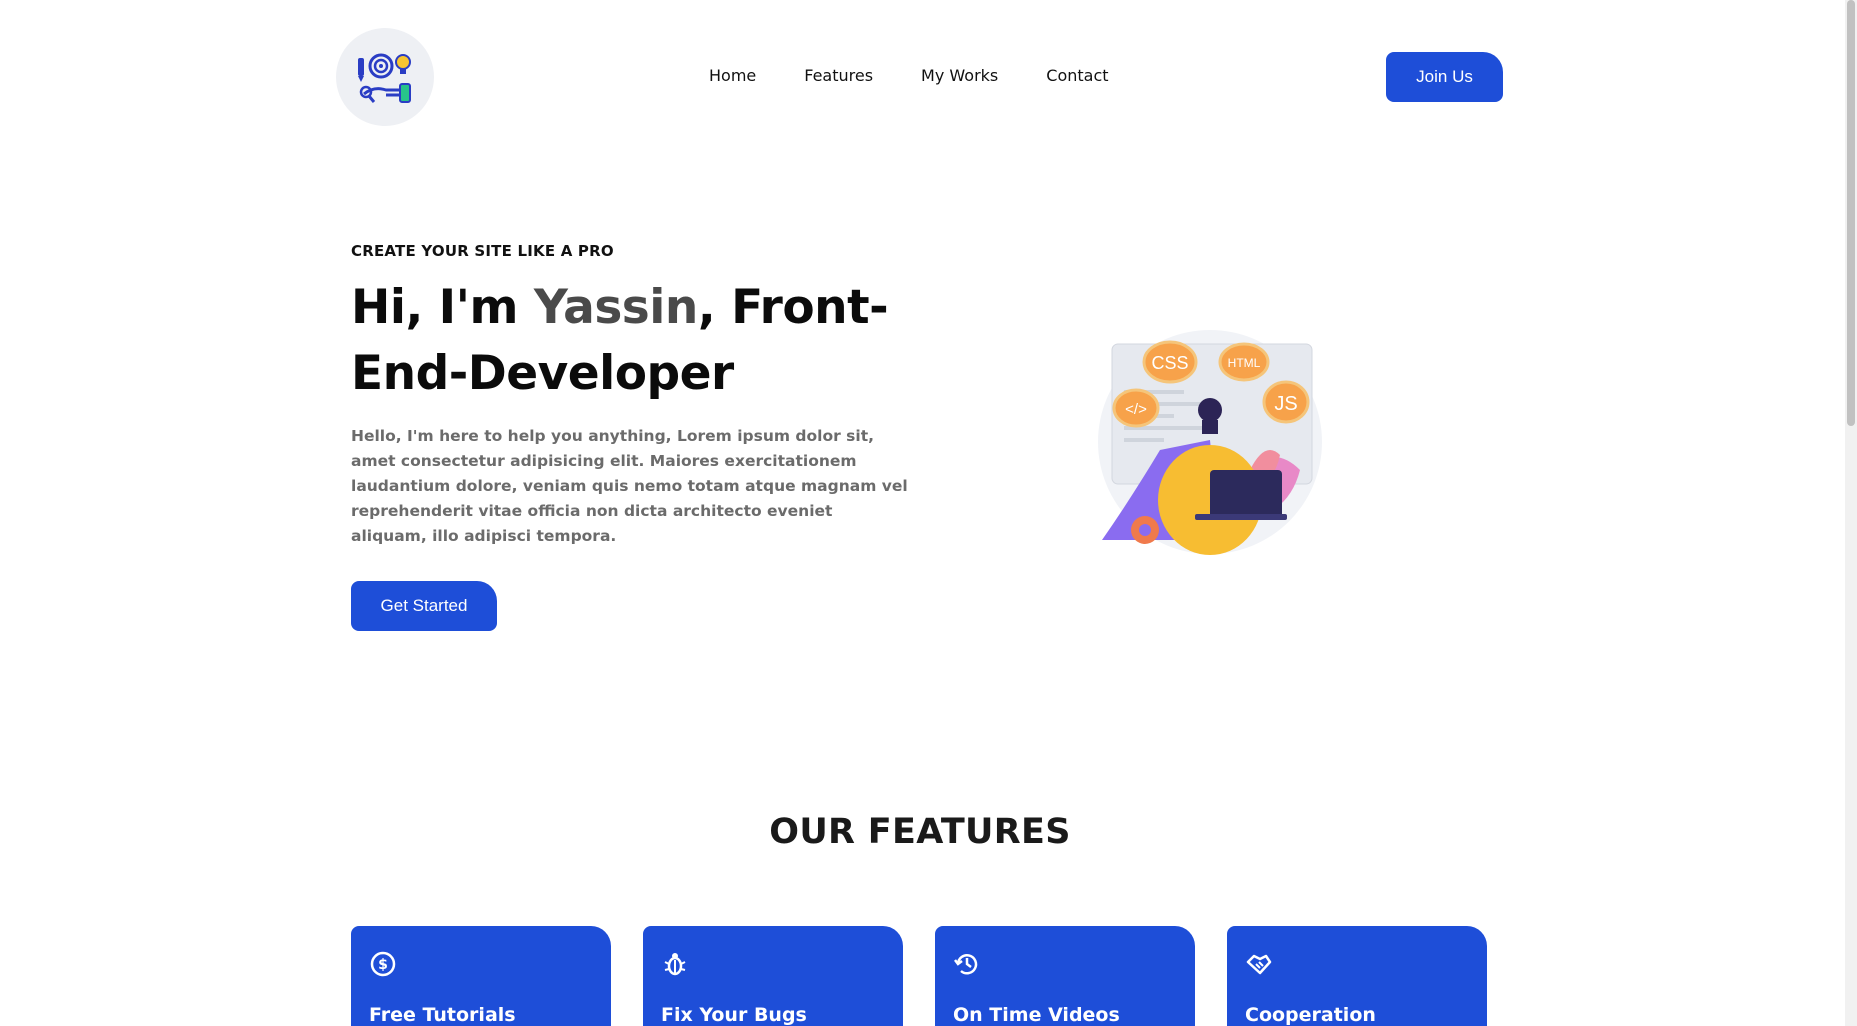 The width and height of the screenshot is (1857, 1026). What do you see at coordinates (959, 75) in the screenshot?
I see `nav-my-works-link: My Works` at bounding box center [959, 75].